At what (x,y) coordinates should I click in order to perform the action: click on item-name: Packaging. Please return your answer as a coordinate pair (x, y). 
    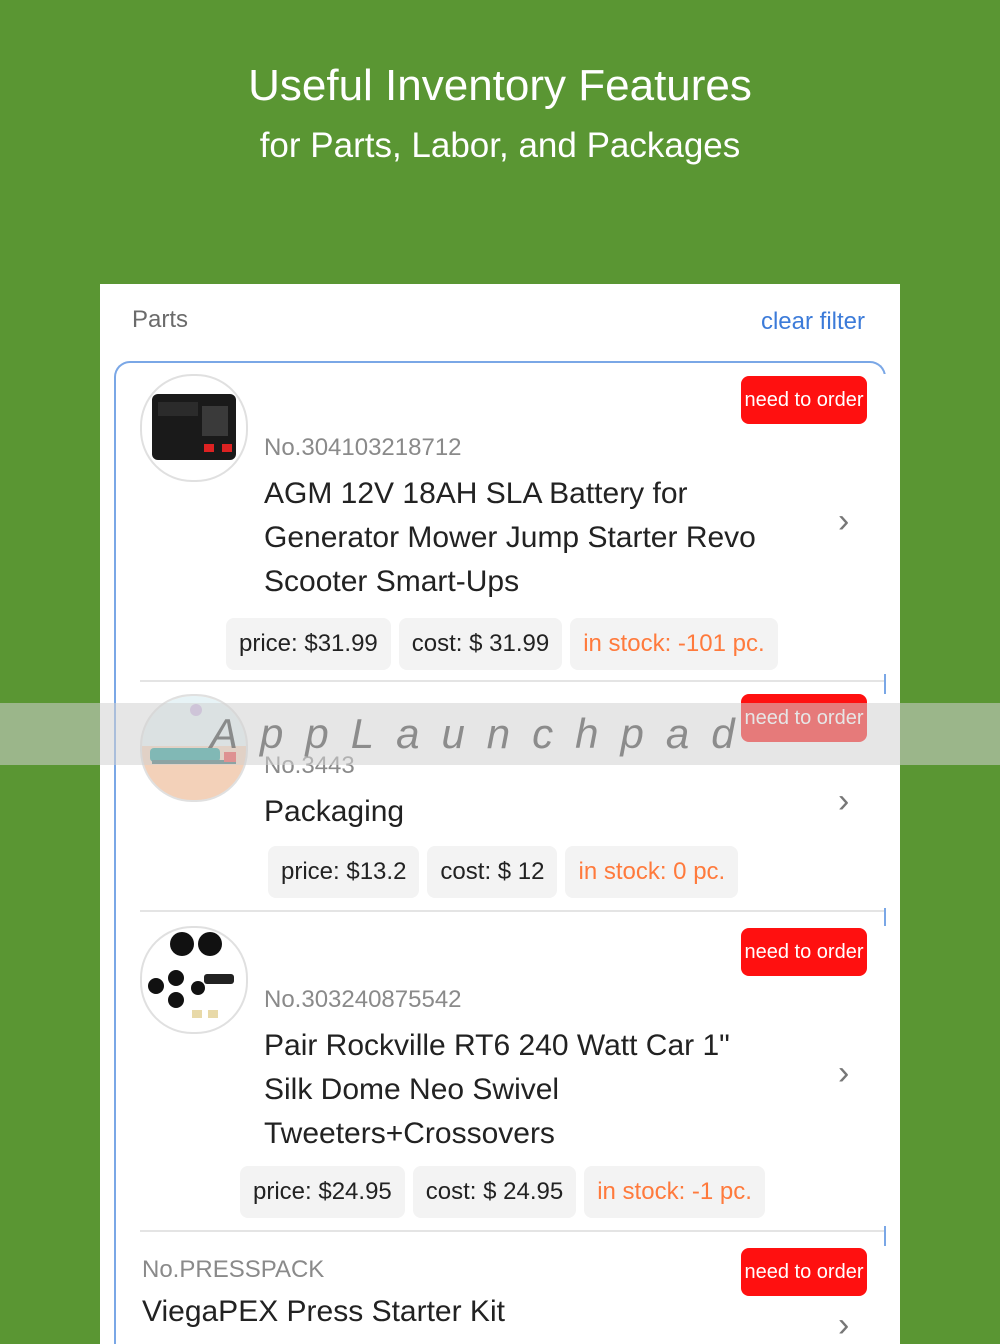
    Looking at the image, I should click on (334, 811).